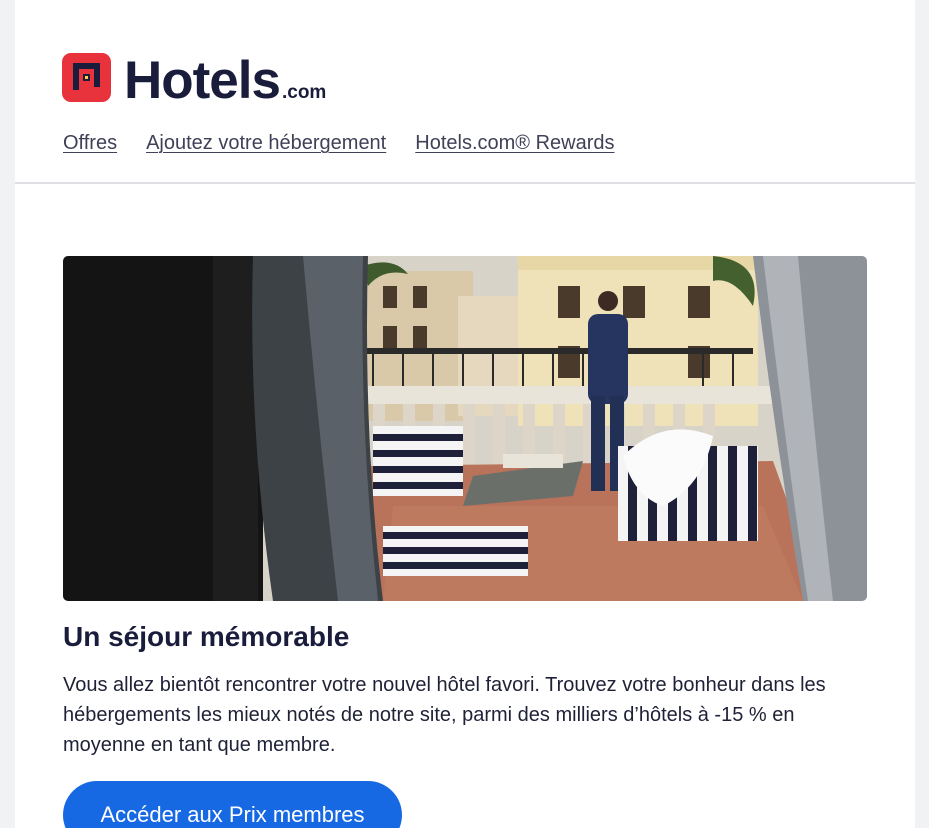 This screenshot has height=828, width=929. Describe the element at coordinates (304, 92) in the screenshot. I see `brand-suffix: .com` at that location.